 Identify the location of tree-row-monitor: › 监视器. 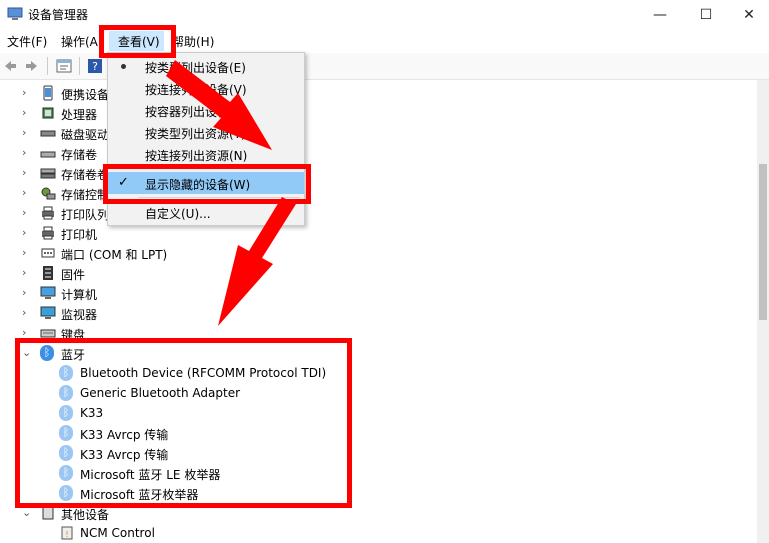
(378, 313).